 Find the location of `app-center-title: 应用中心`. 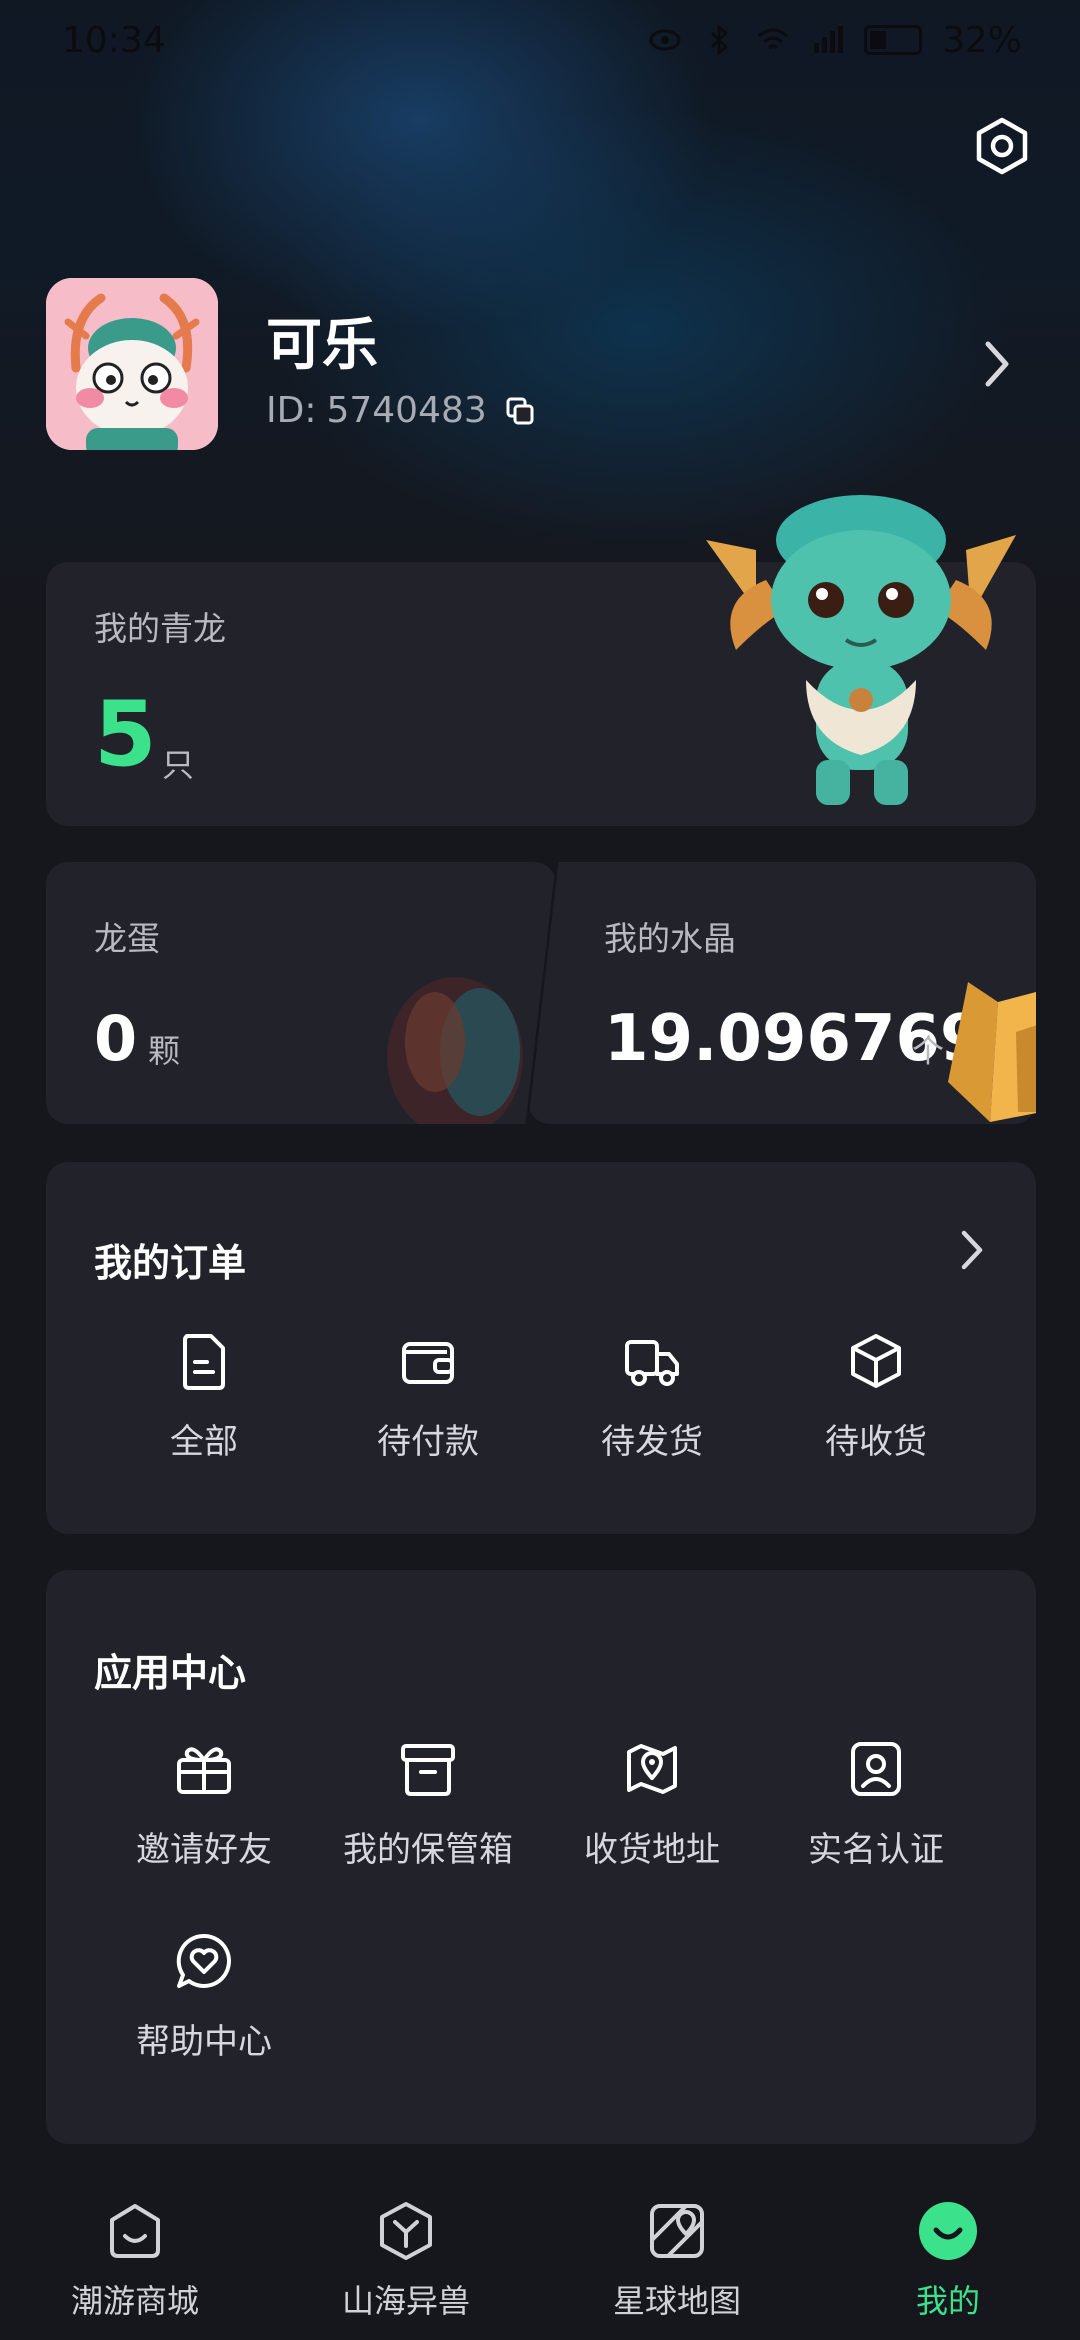

app-center-title: 应用中心 is located at coordinates (170, 1673).